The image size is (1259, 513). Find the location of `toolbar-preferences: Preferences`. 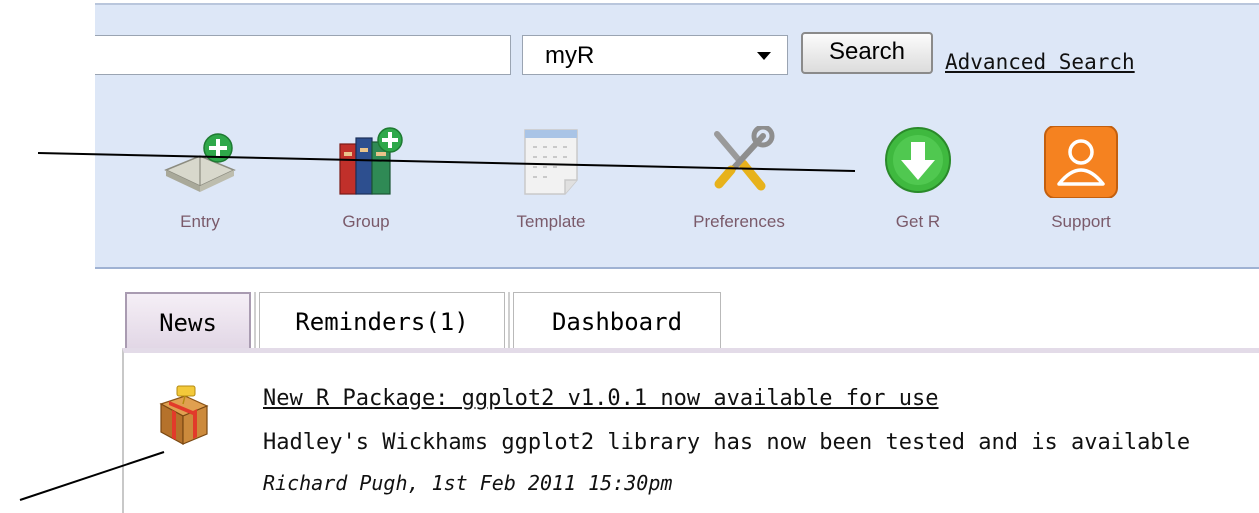

toolbar-preferences: Preferences is located at coordinates (739, 181).